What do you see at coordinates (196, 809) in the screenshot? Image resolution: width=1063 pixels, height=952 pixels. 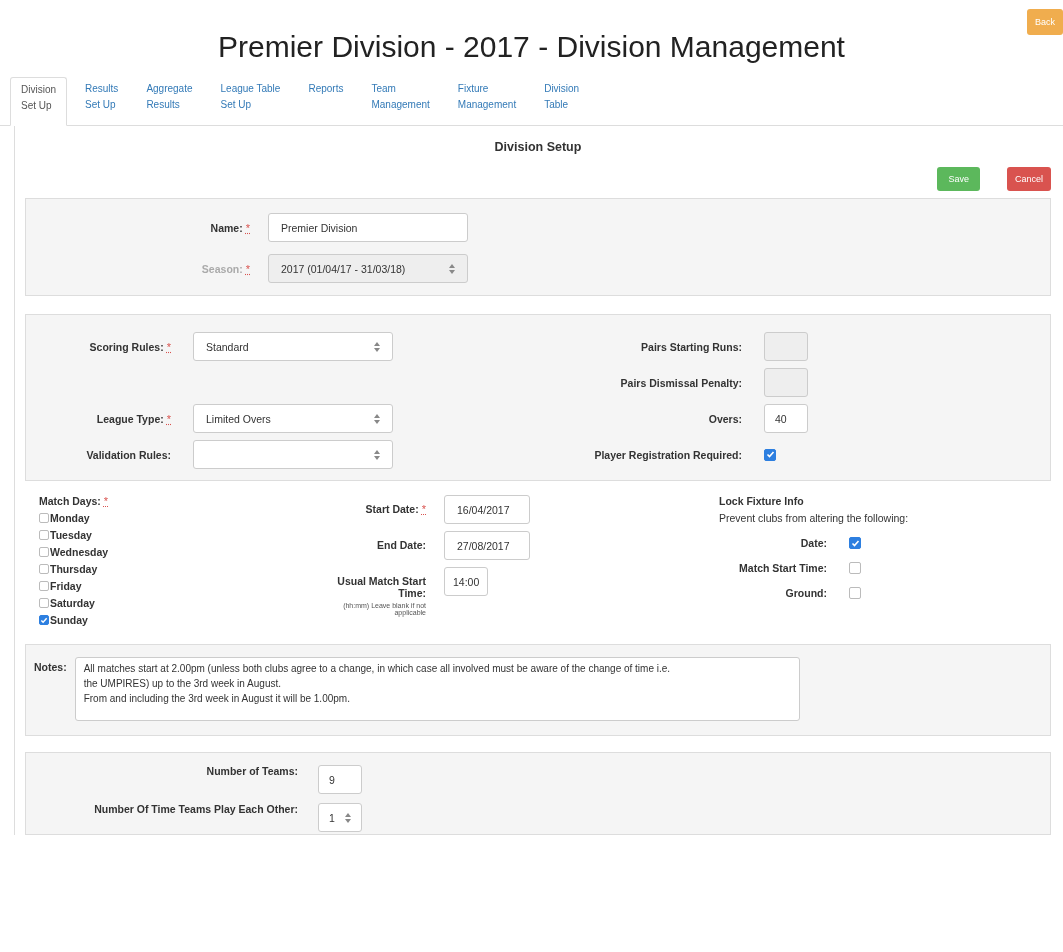 I see `field-label: Number Of Time Teams Play Each Other:` at bounding box center [196, 809].